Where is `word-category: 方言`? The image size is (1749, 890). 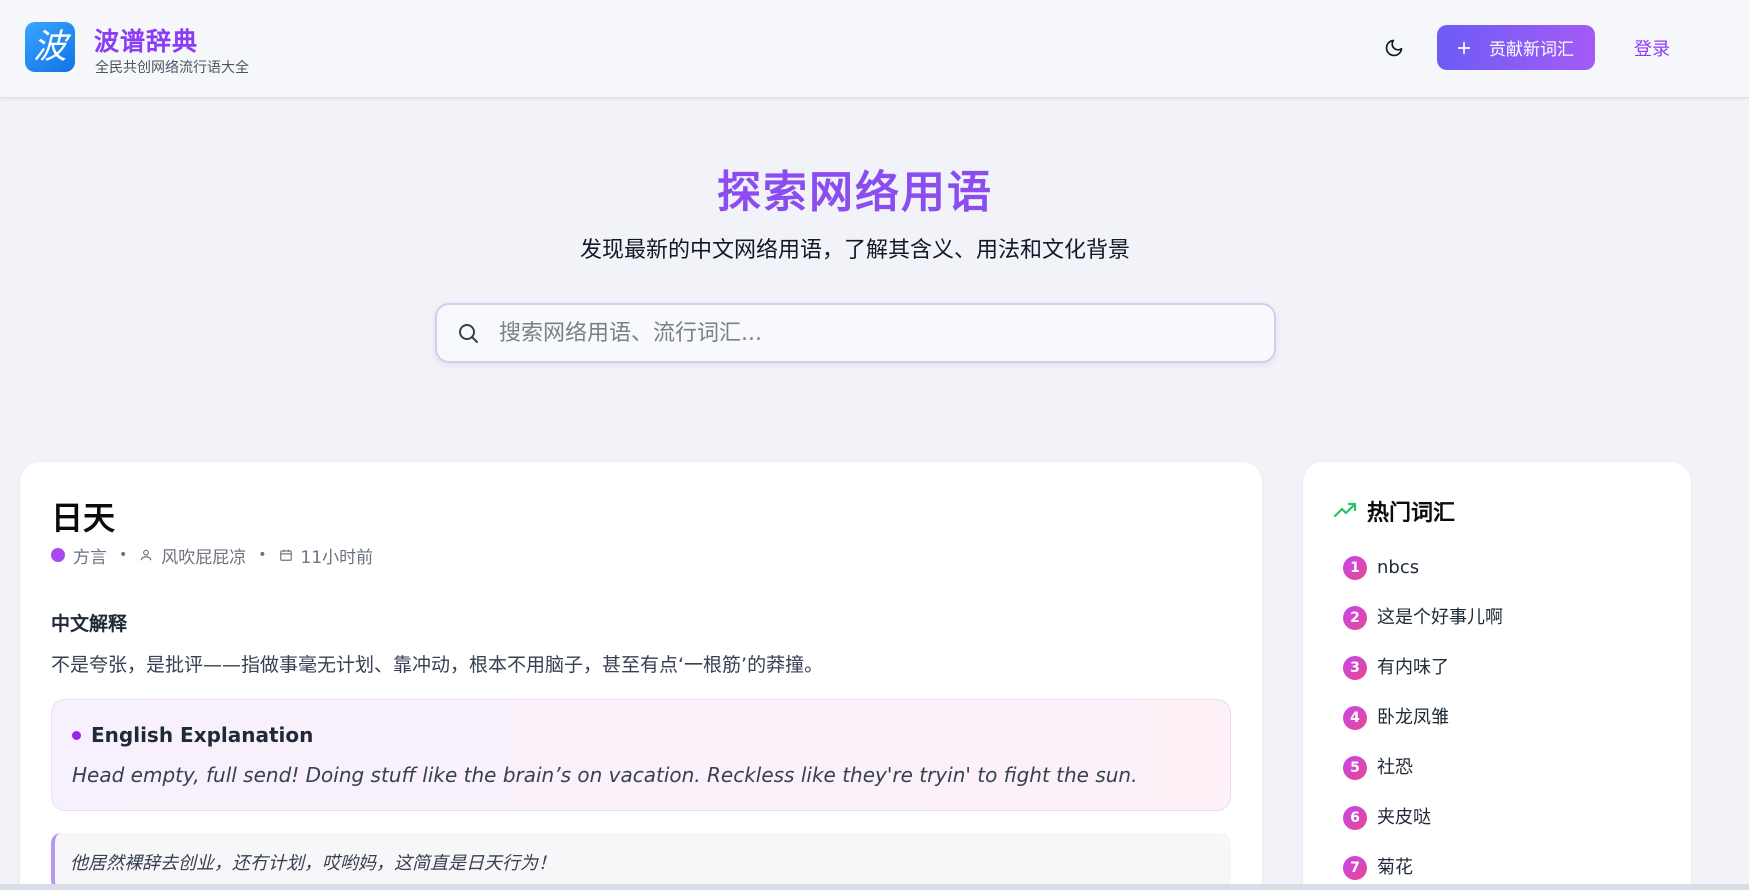 word-category: 方言 is located at coordinates (90, 555).